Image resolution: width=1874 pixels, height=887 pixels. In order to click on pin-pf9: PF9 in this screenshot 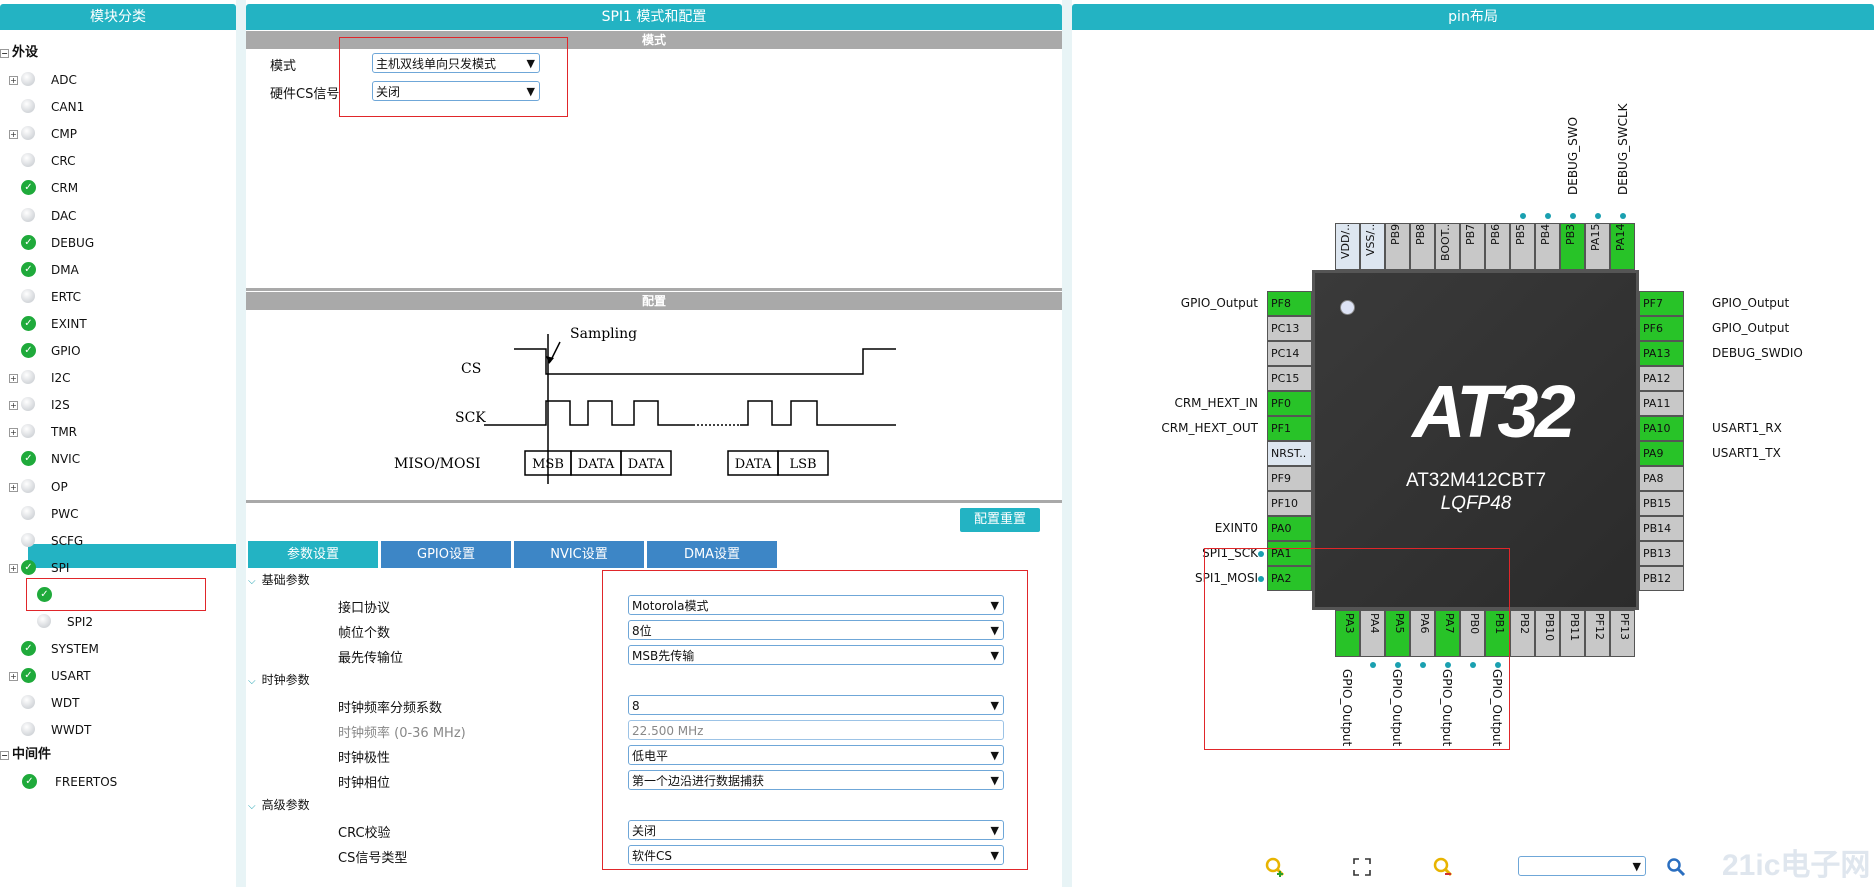, I will do `click(1289, 478)`.